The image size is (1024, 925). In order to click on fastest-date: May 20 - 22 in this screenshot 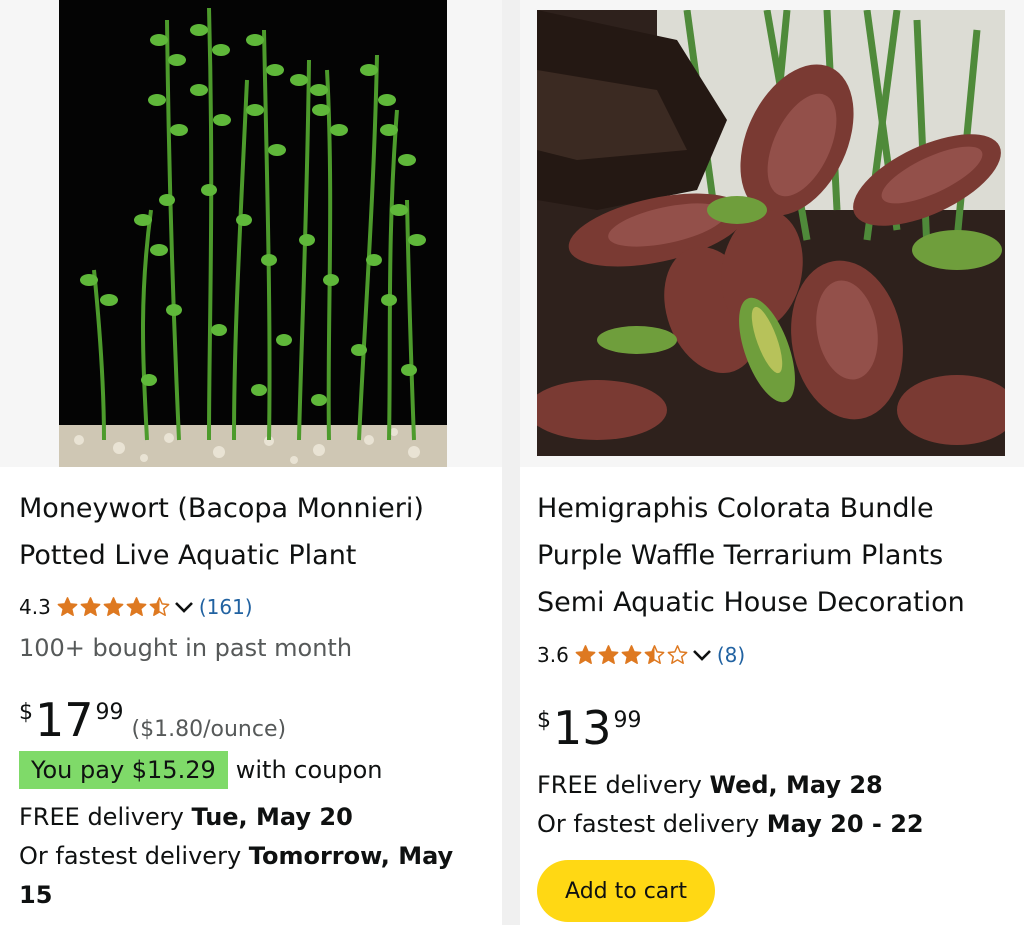, I will do `click(845, 824)`.